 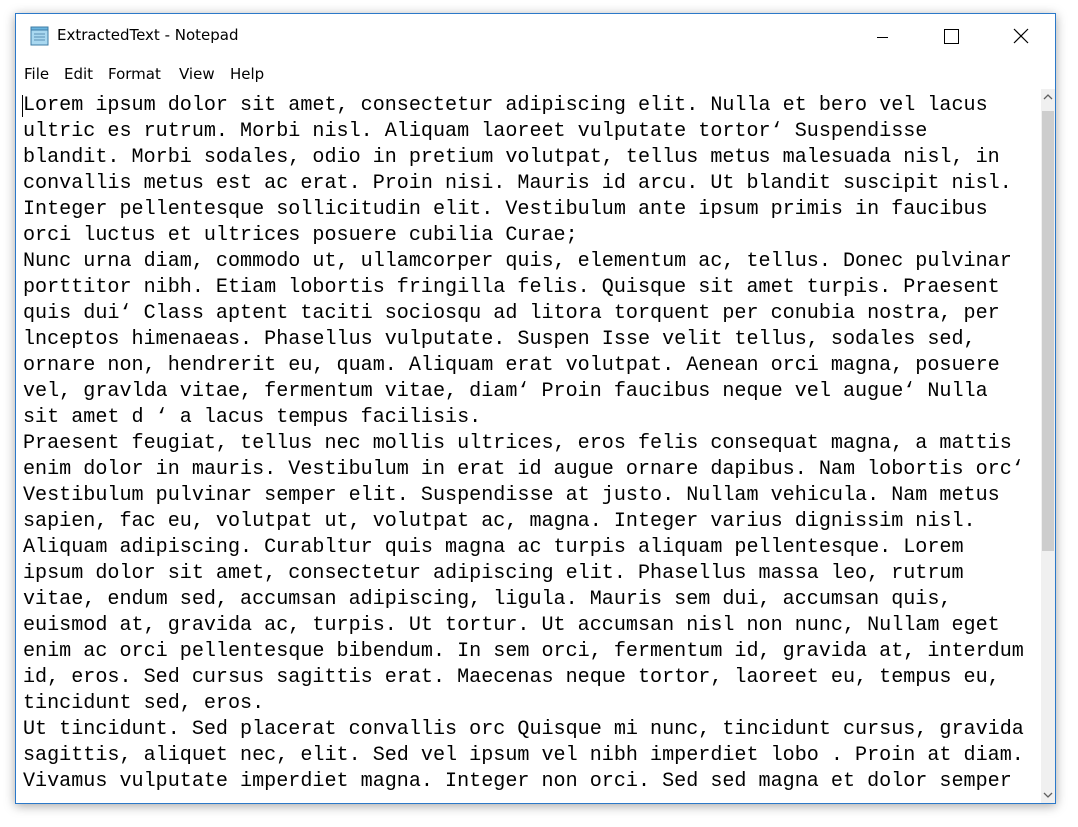 I want to click on window-title: ExtractedText - Notepad, so click(x=148, y=35).